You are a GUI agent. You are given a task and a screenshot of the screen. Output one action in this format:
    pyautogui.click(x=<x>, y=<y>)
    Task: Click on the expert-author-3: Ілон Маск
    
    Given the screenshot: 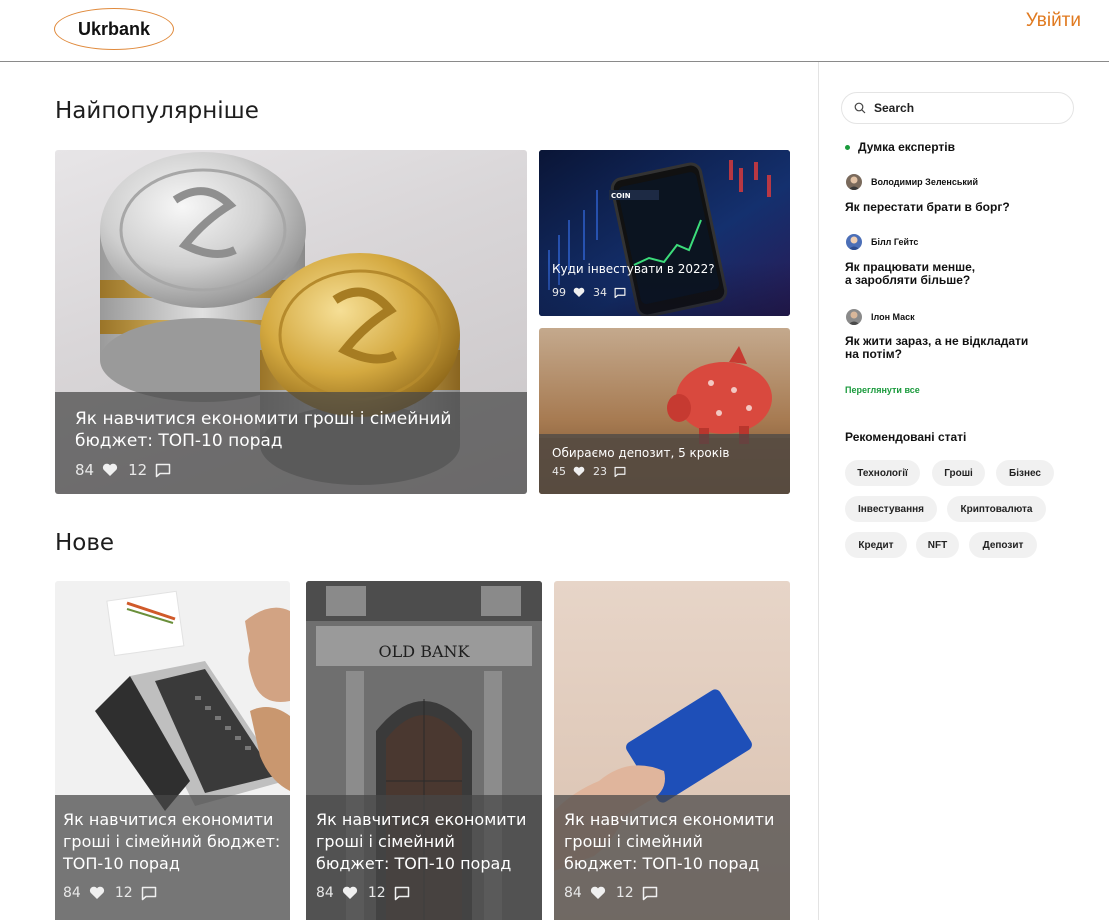 What is the action you would take?
    pyautogui.click(x=880, y=317)
    